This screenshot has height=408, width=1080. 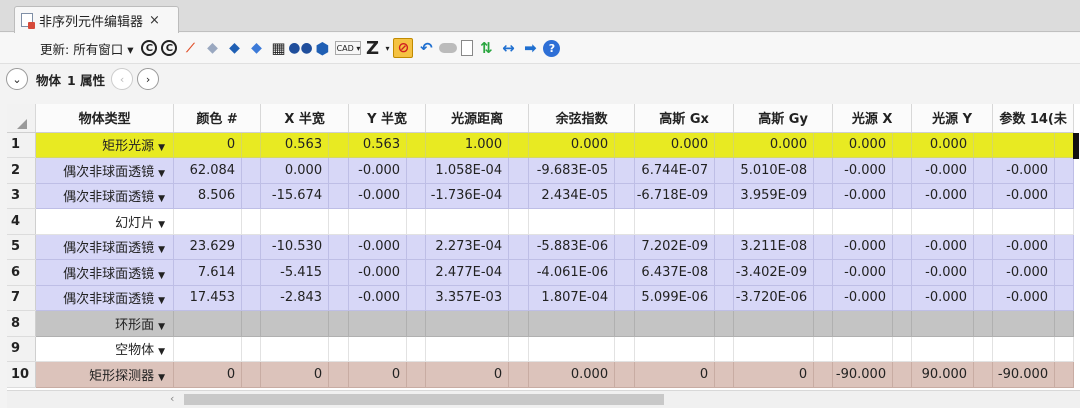 What do you see at coordinates (774, 196) in the screenshot?
I see `table-cell: 3.959E-09` at bounding box center [774, 196].